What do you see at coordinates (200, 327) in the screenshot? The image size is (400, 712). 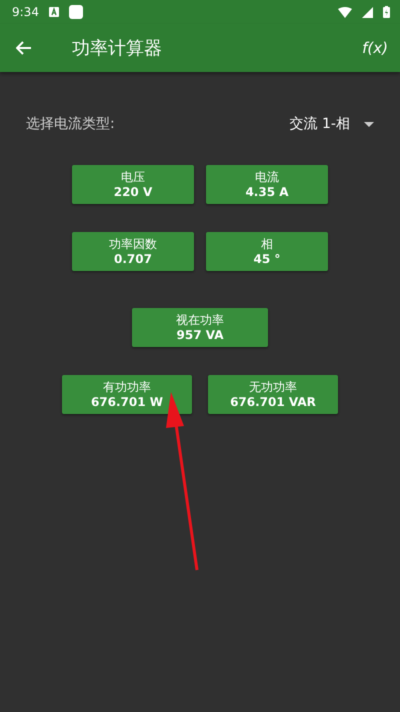 I see `value-button: 视在功率 957 VA` at bounding box center [200, 327].